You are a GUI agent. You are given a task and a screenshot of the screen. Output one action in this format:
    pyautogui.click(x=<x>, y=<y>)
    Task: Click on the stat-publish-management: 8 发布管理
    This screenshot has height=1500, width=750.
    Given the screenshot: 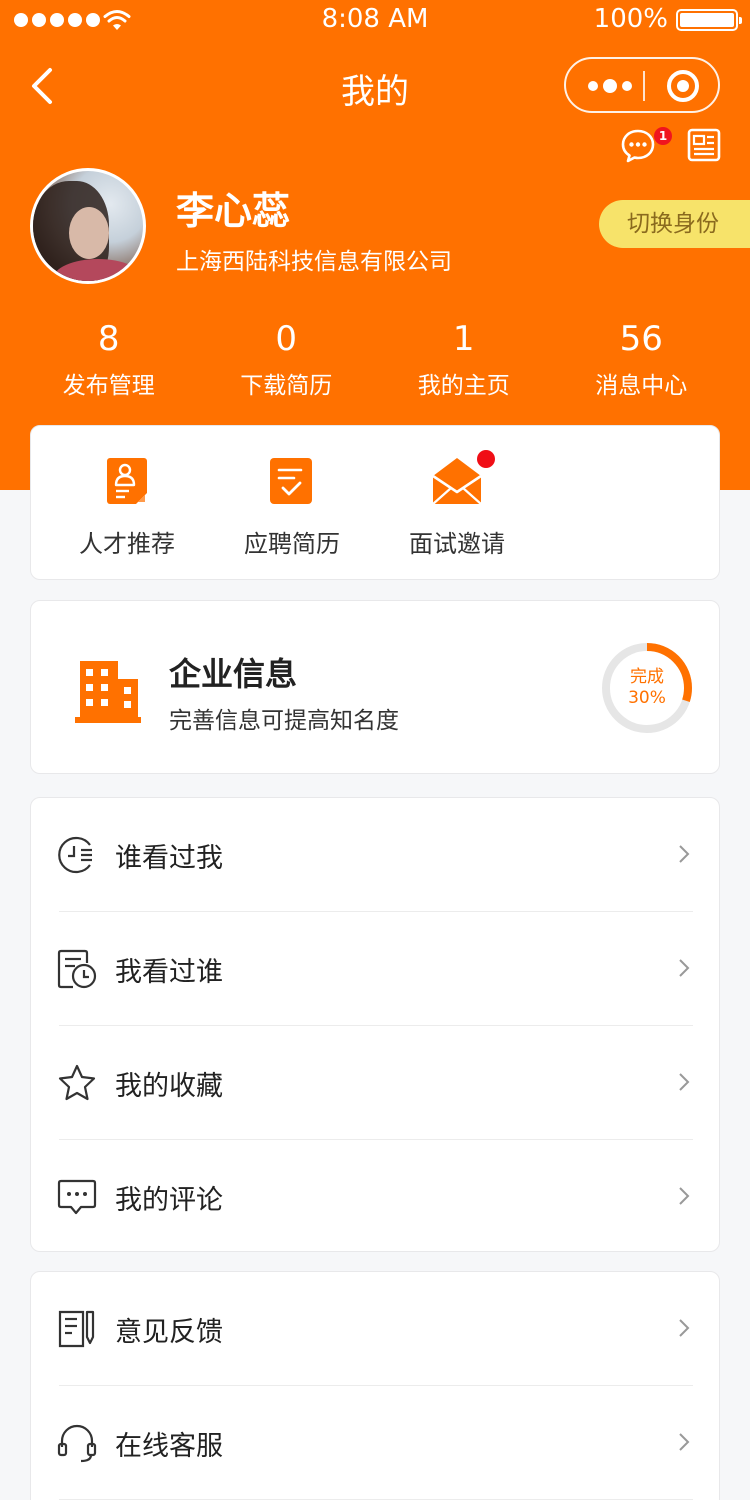 What is the action you would take?
    pyautogui.click(x=109, y=359)
    